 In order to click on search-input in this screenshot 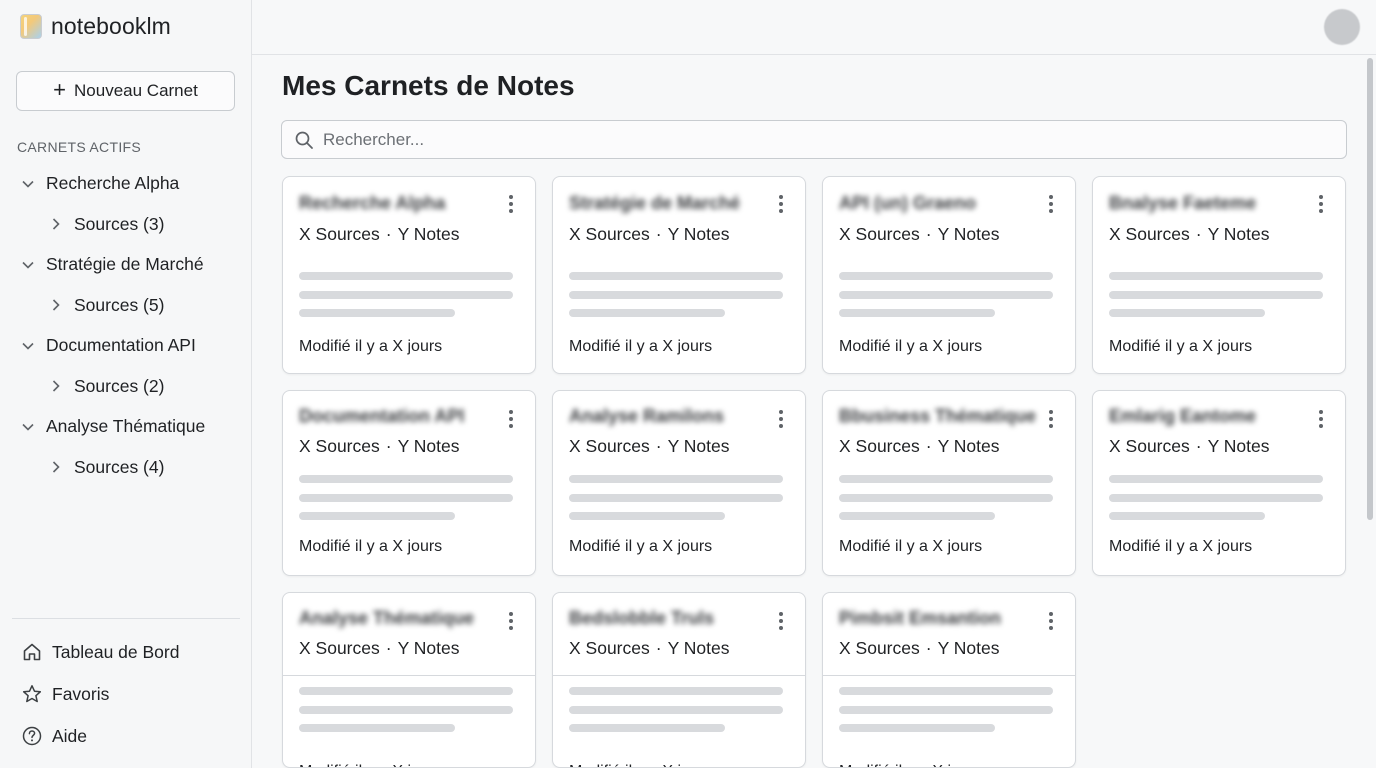, I will do `click(773, 139)`.